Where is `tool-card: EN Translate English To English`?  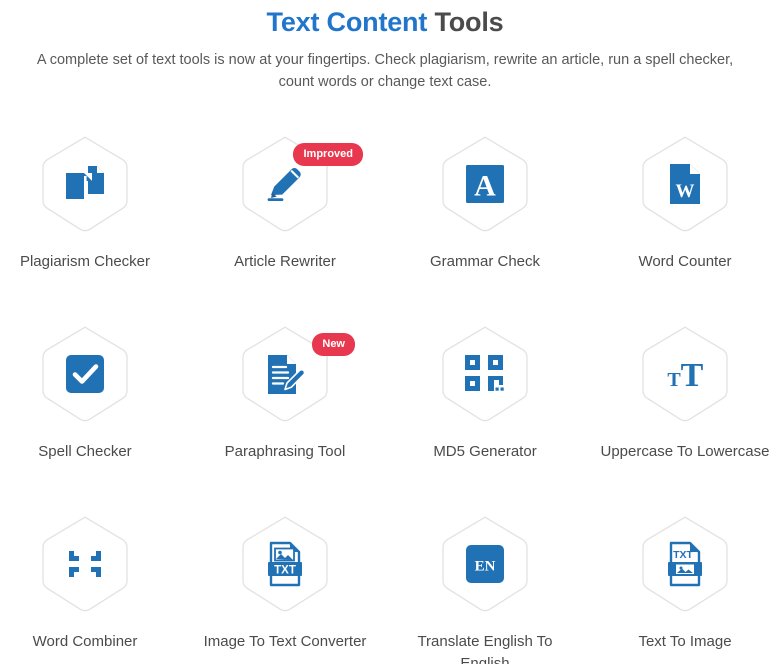
tool-card: EN Translate English To English is located at coordinates (485, 585).